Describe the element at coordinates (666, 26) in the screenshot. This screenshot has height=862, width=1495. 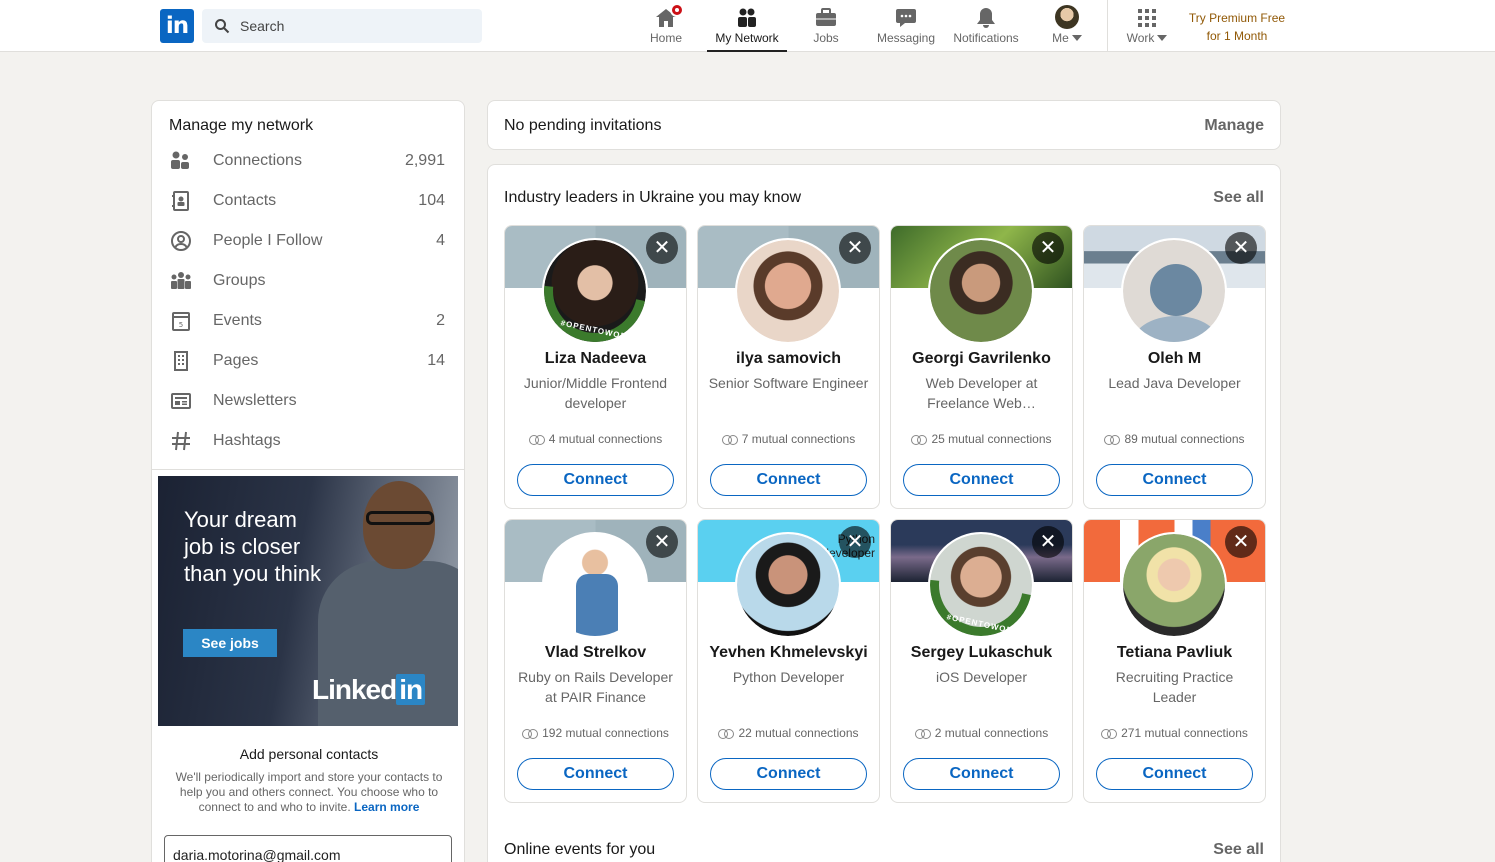
I see `nav-home: Home` at that location.